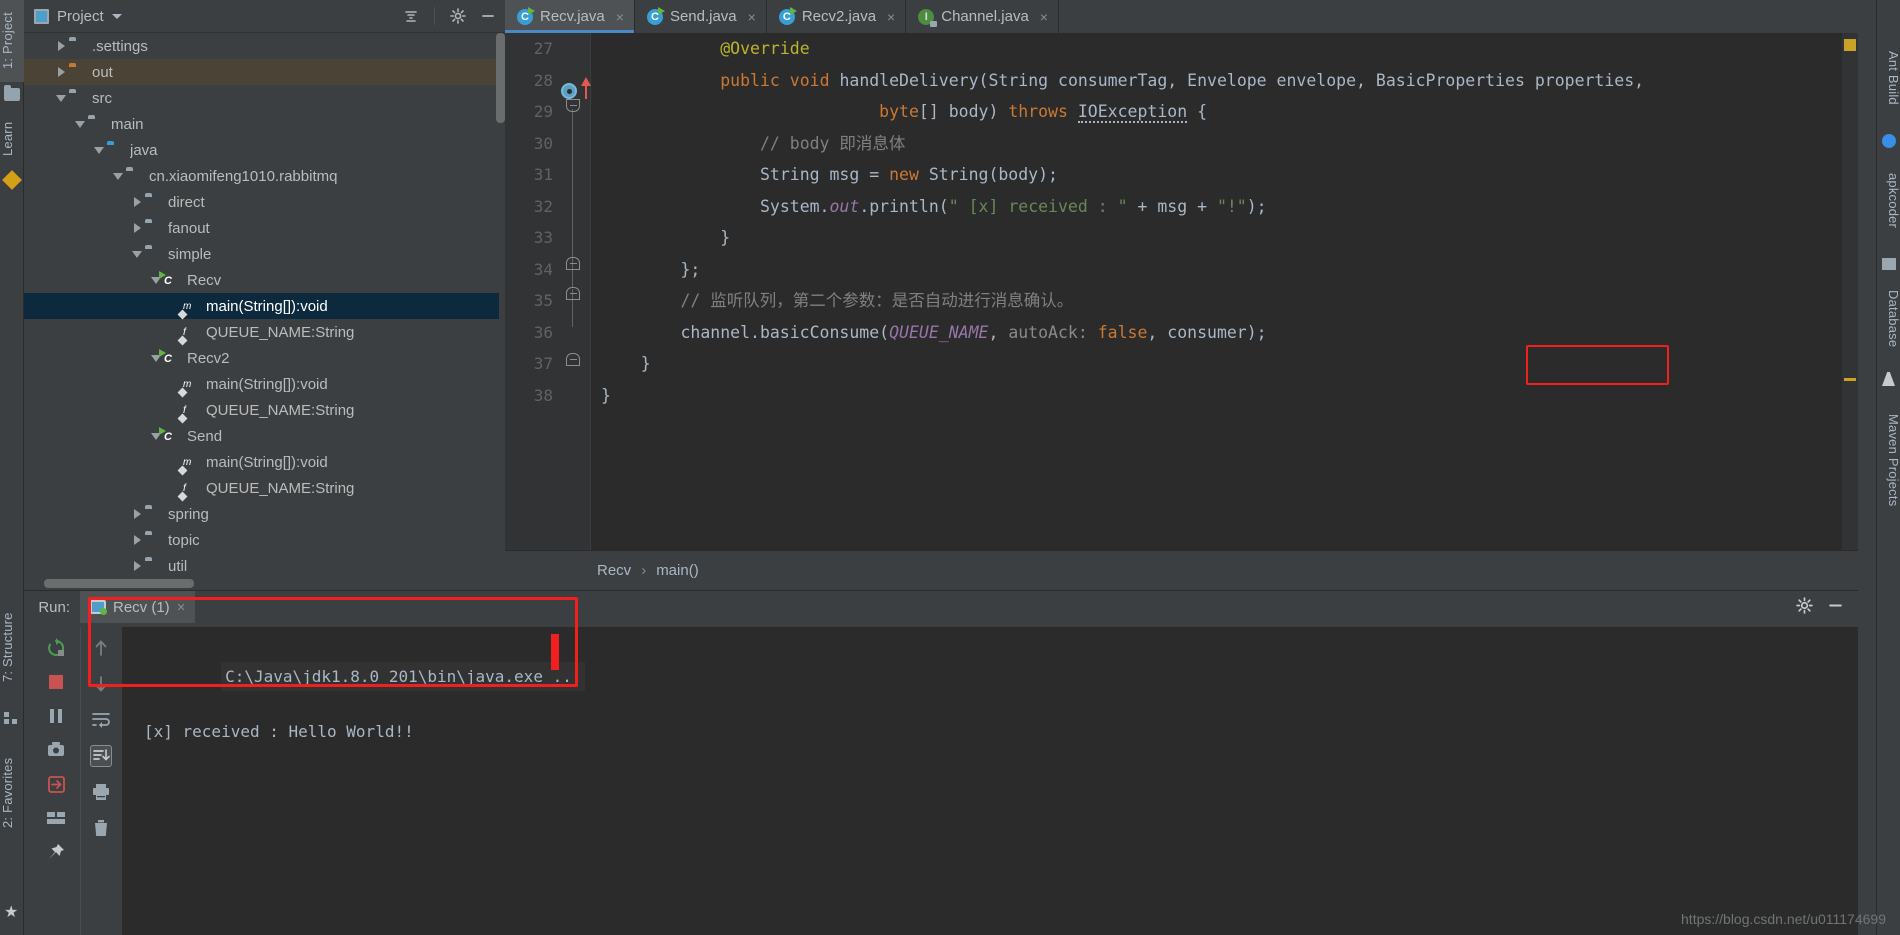 The height and width of the screenshot is (935, 1900). I want to click on pin-icon, so click(56, 852).